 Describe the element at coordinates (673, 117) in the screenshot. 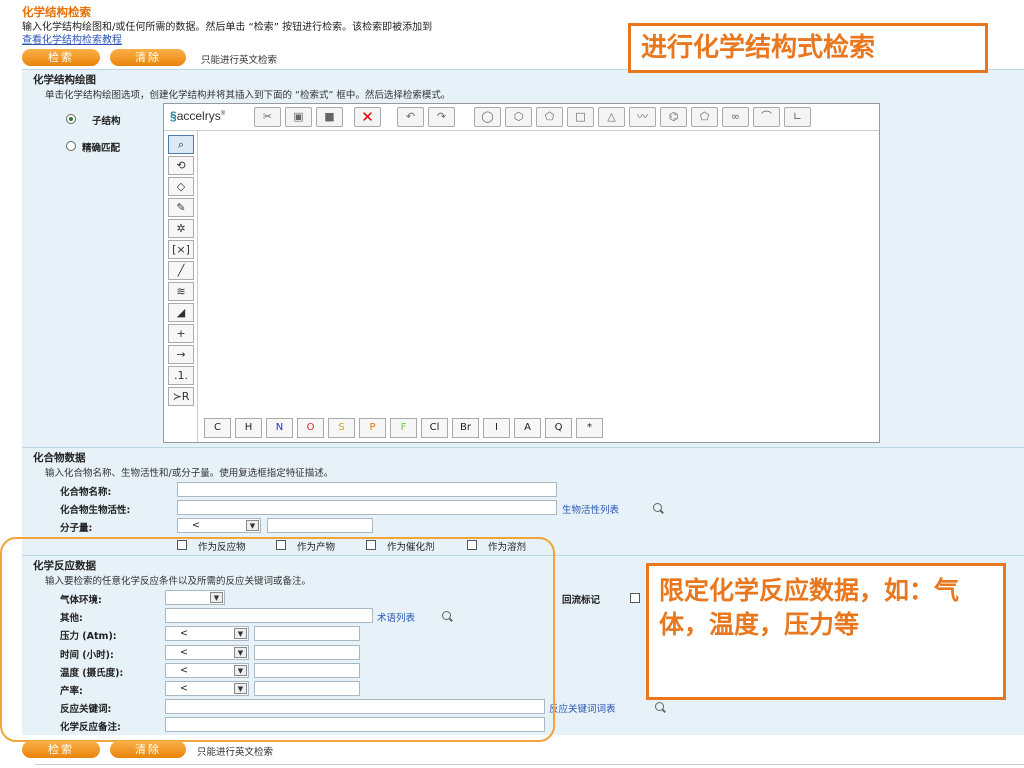

I see `benzene-ring-icon: ⌬` at that location.